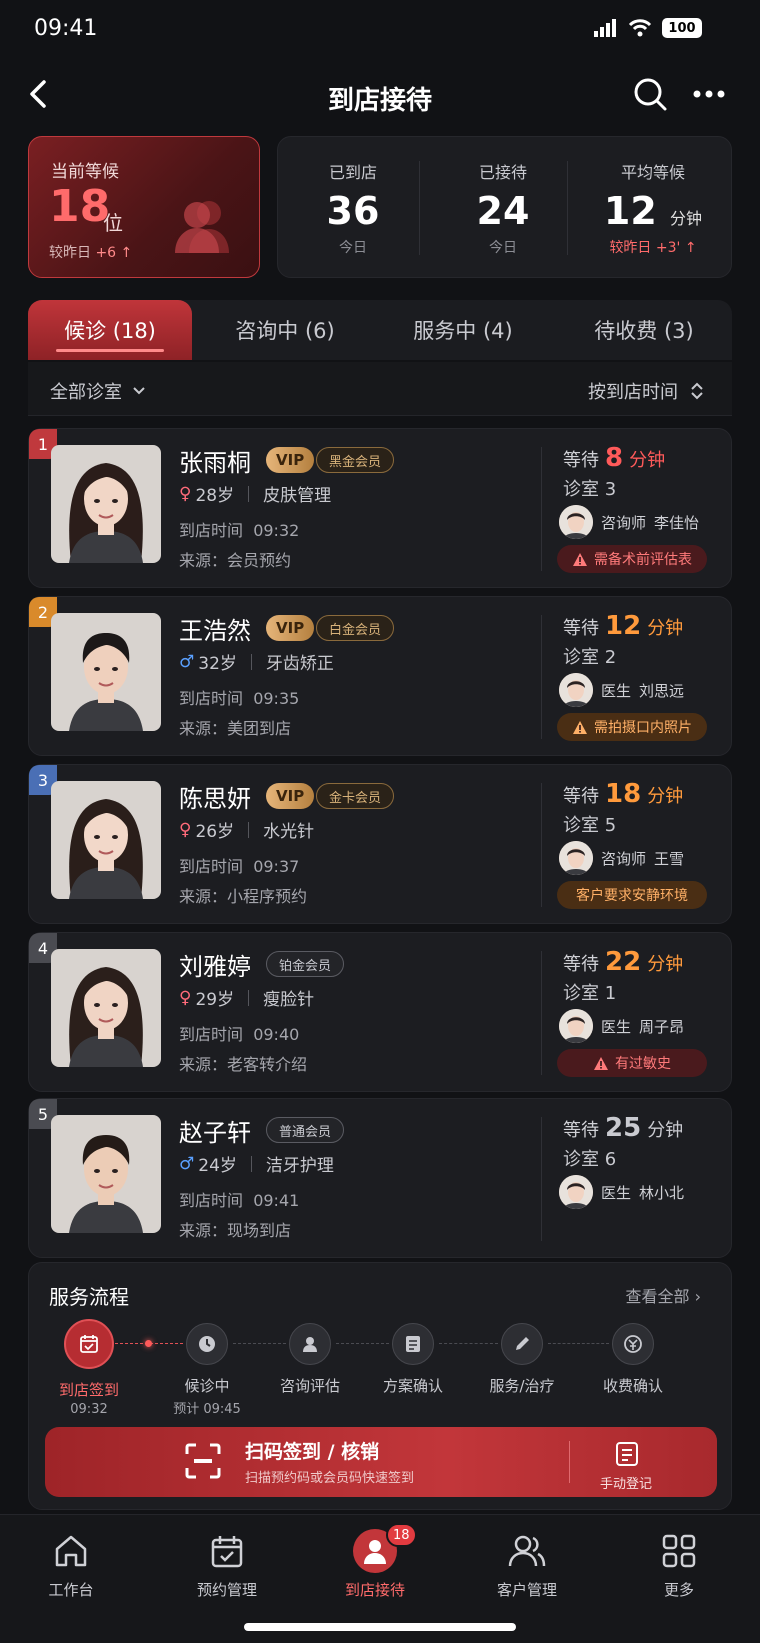  I want to click on manual-register-button: 手动登记, so click(626, 1482).